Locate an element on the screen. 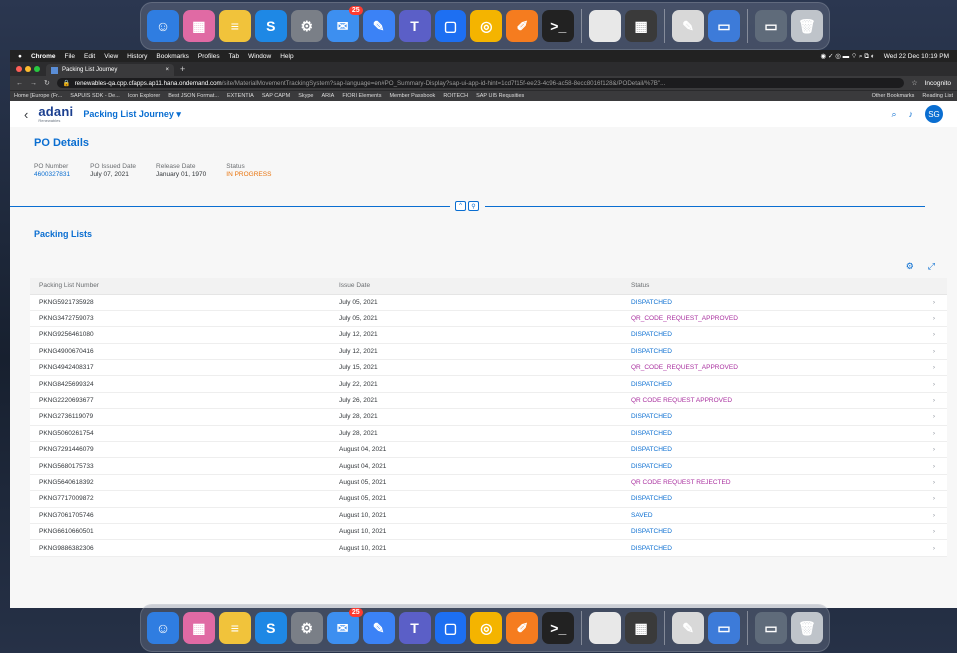 This screenshot has height=653, width=957. table-row: PKNG9886382306 August 10, 2021 DISPATCHED › is located at coordinates (488, 548).